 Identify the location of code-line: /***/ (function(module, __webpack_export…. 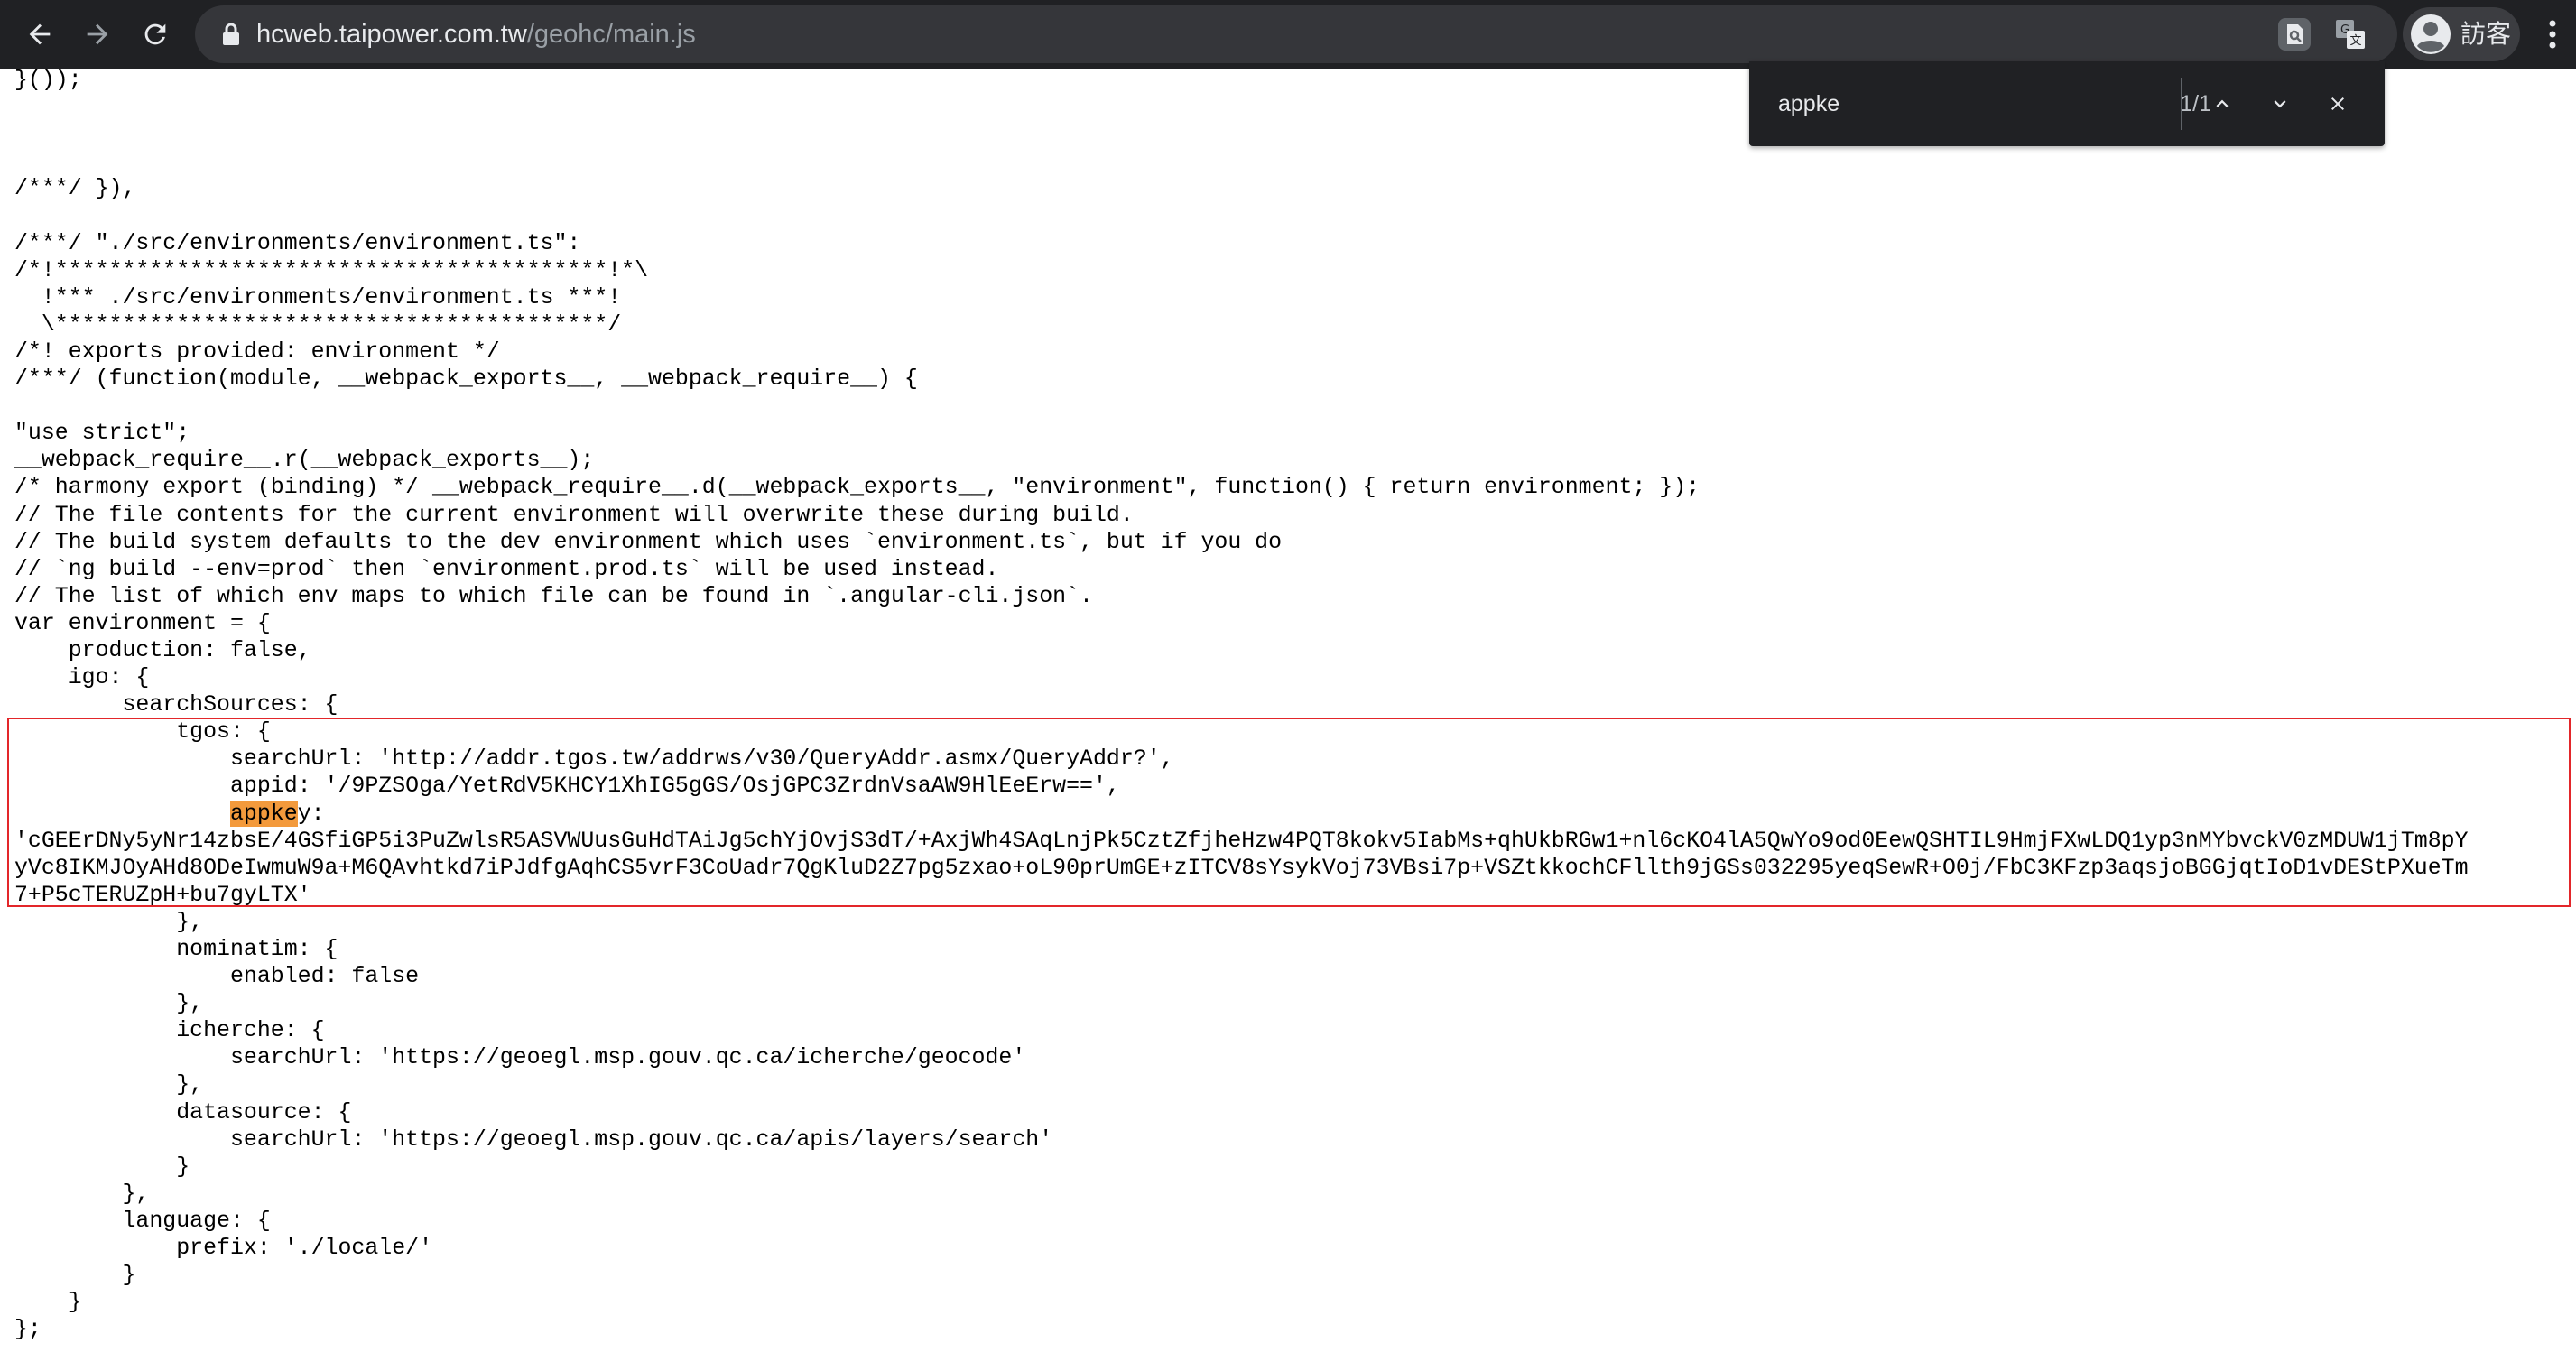
(466, 379).